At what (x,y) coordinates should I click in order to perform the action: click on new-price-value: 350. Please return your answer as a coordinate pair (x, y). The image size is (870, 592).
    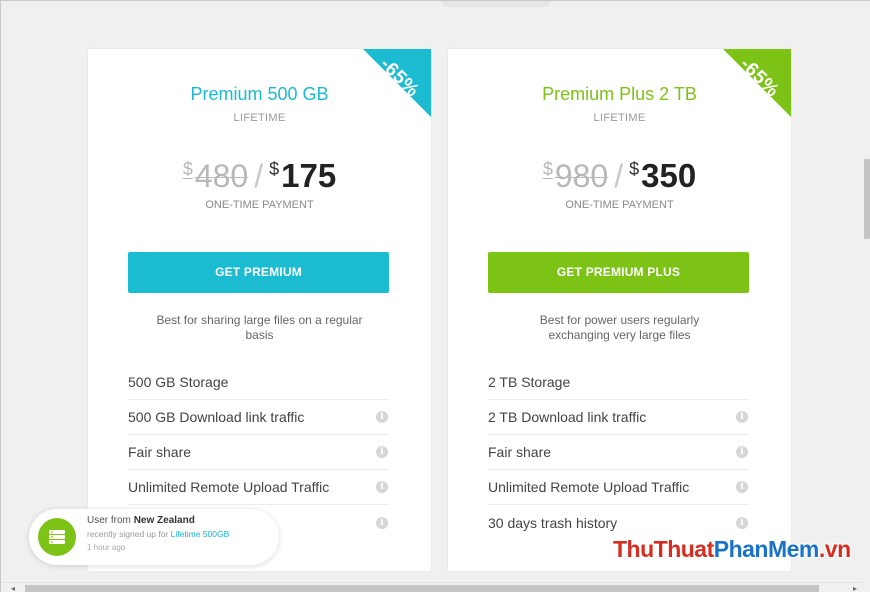
    Looking at the image, I should click on (669, 175).